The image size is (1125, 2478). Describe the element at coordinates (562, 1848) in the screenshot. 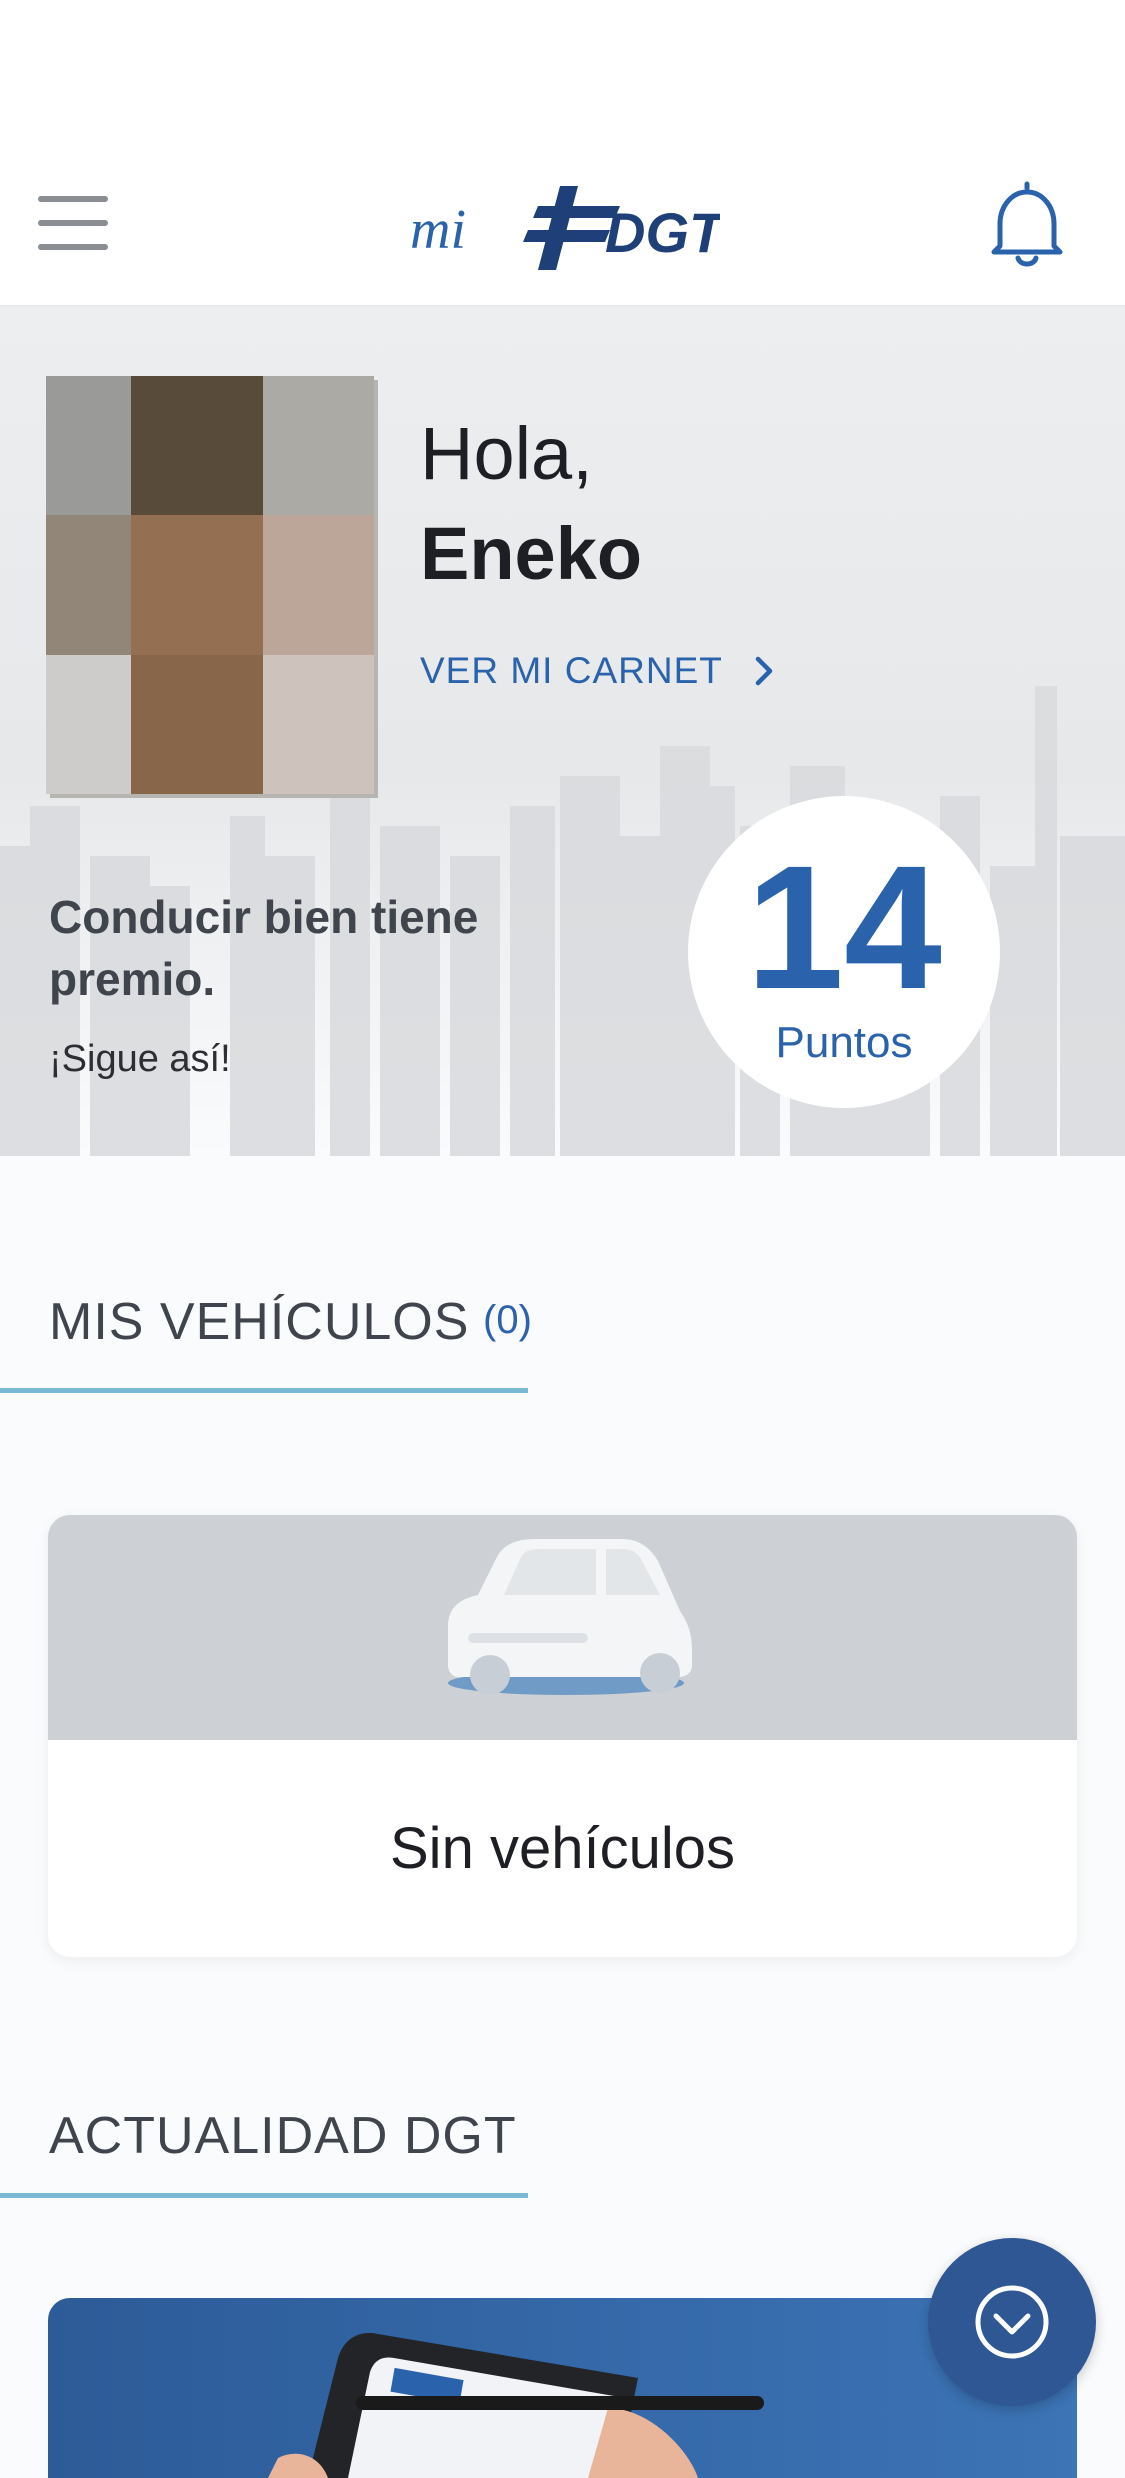

I see `vehicles-empty-text: Sin vehículos` at that location.